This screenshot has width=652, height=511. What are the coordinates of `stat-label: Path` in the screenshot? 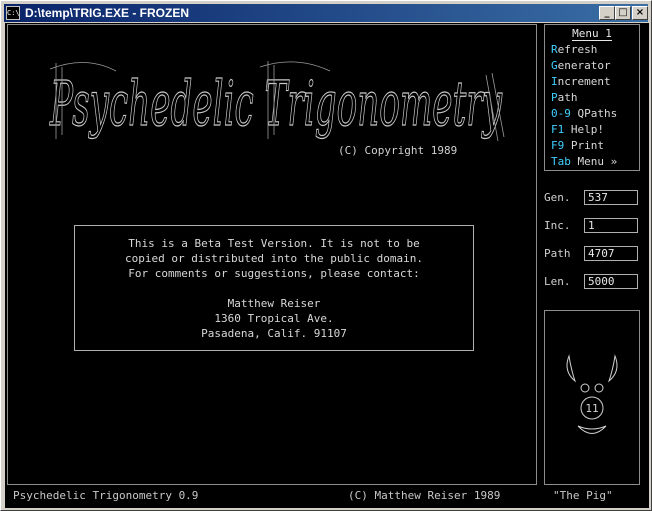 It's located at (557, 253).